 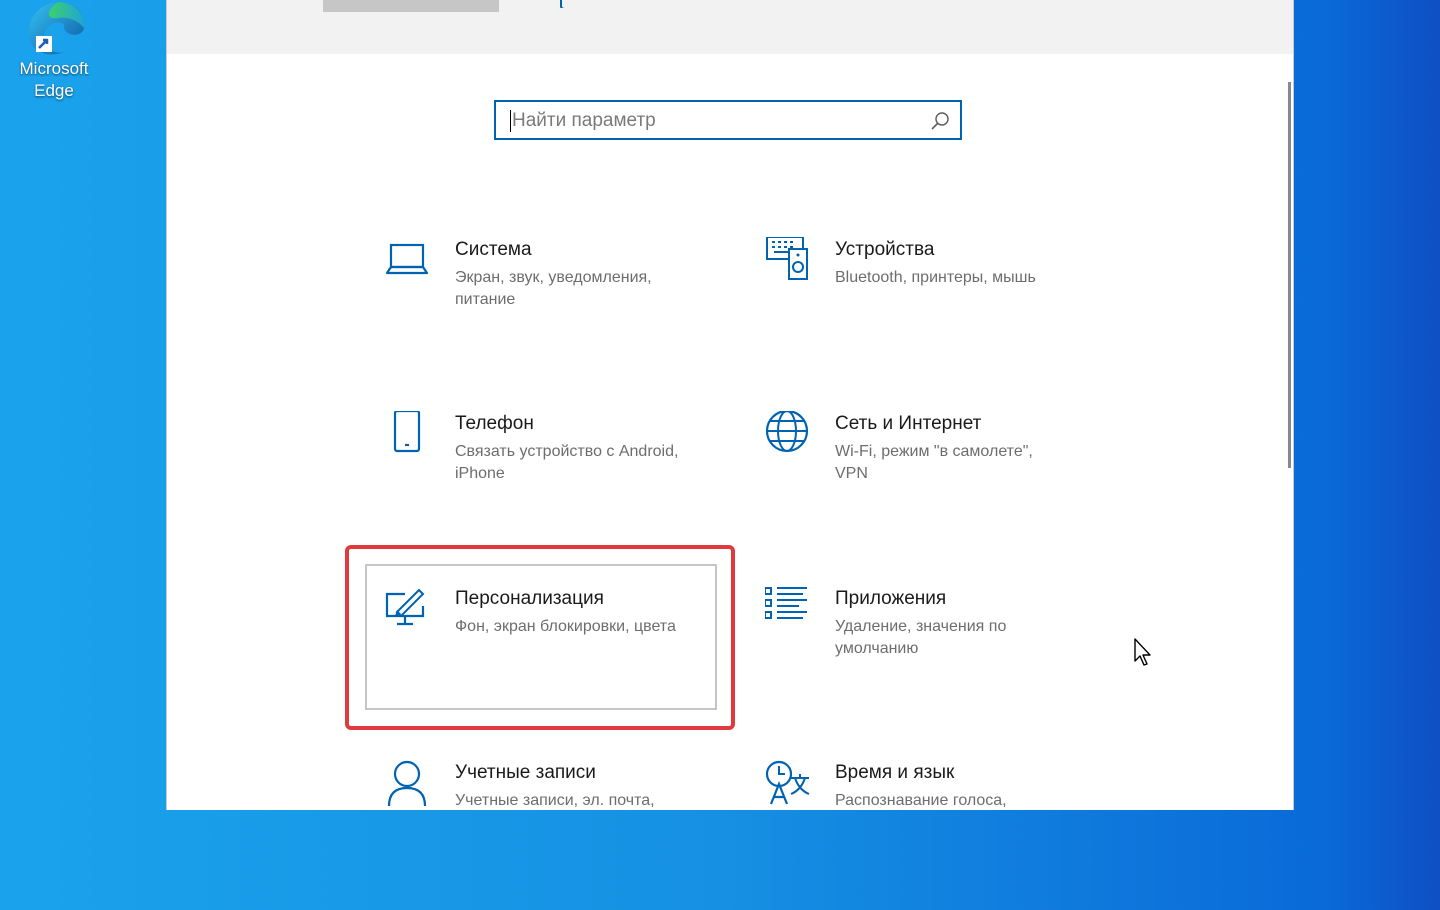 What do you see at coordinates (408, 260) in the screenshot?
I see `laptop-icon` at bounding box center [408, 260].